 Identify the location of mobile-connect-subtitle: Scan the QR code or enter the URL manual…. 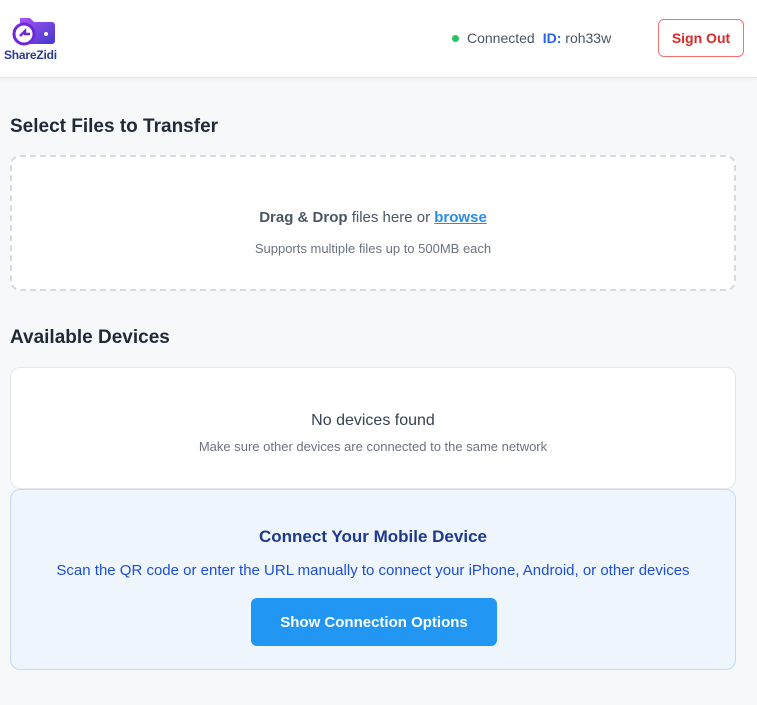
(373, 570).